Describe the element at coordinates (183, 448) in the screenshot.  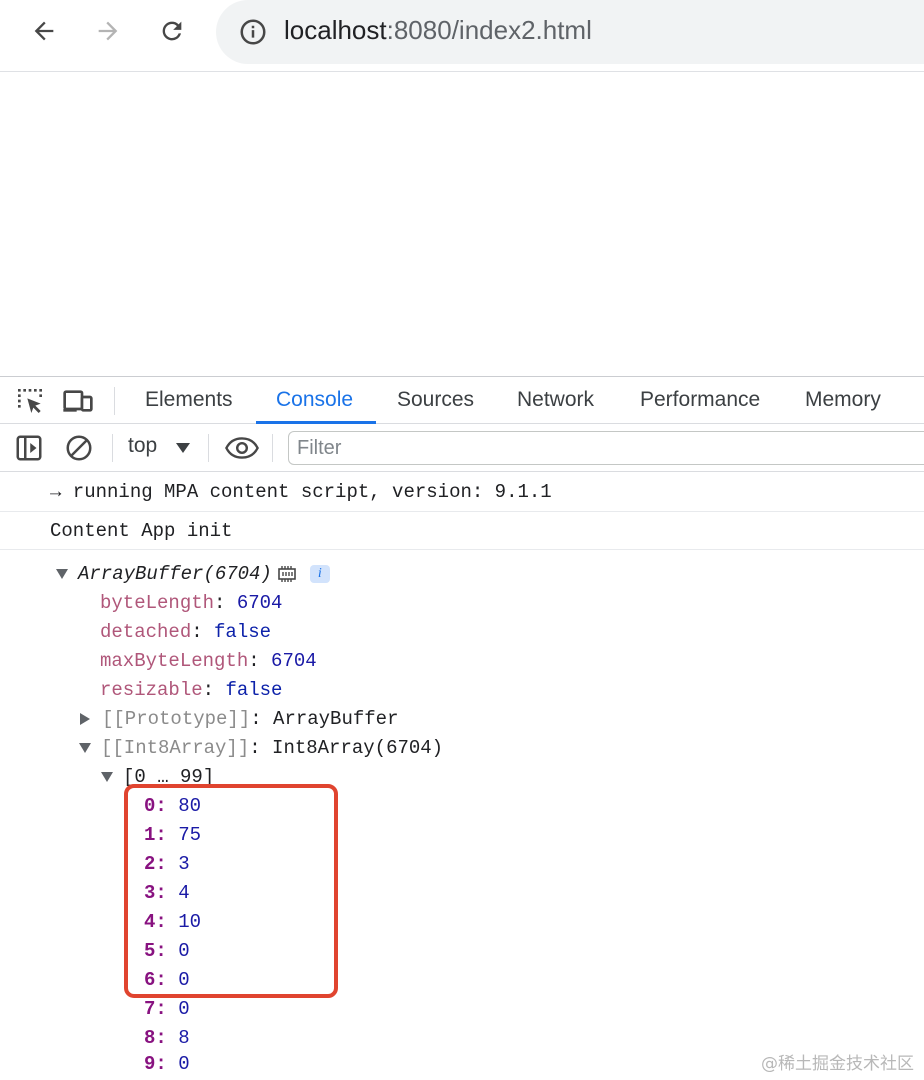
I see `chevron-down-icon` at that location.